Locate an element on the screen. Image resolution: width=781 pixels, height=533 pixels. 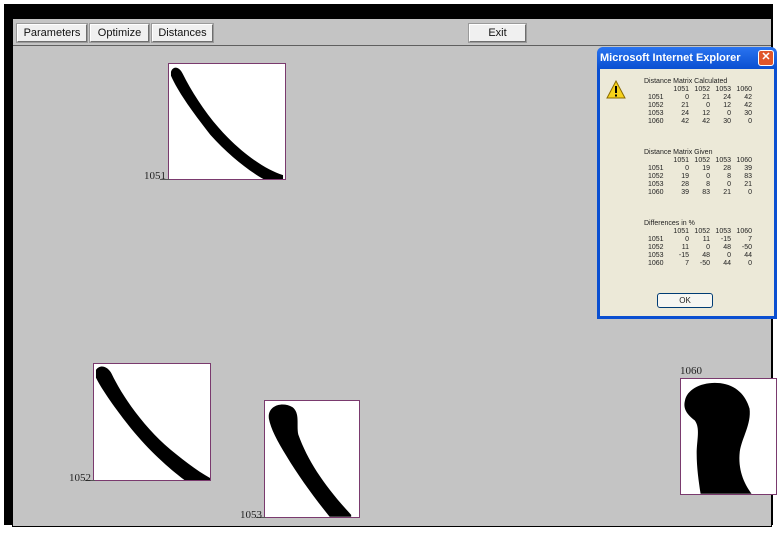
tile-label-1051: 1051 is located at coordinates (155, 176).